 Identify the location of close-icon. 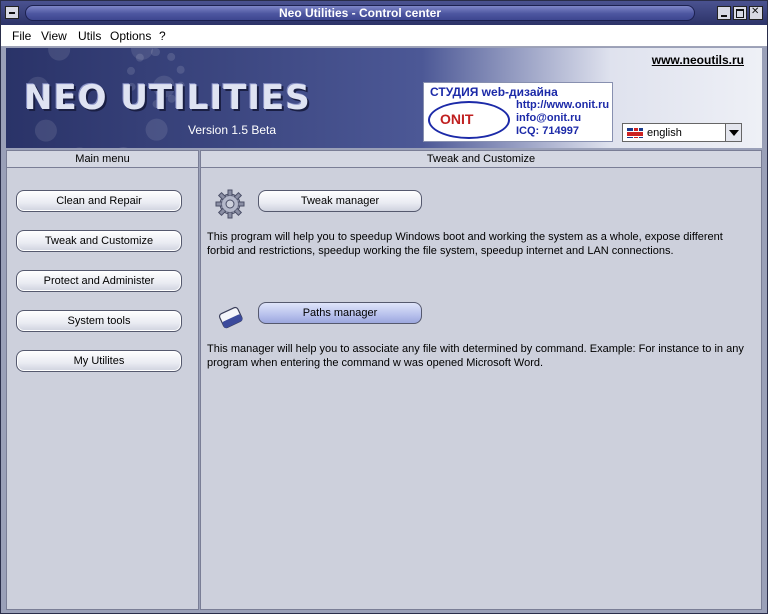
(756, 13).